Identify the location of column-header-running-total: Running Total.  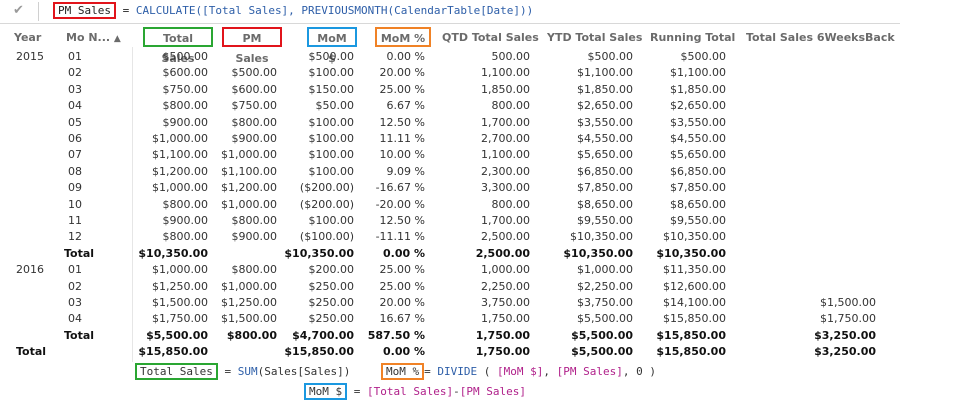
(695, 38).